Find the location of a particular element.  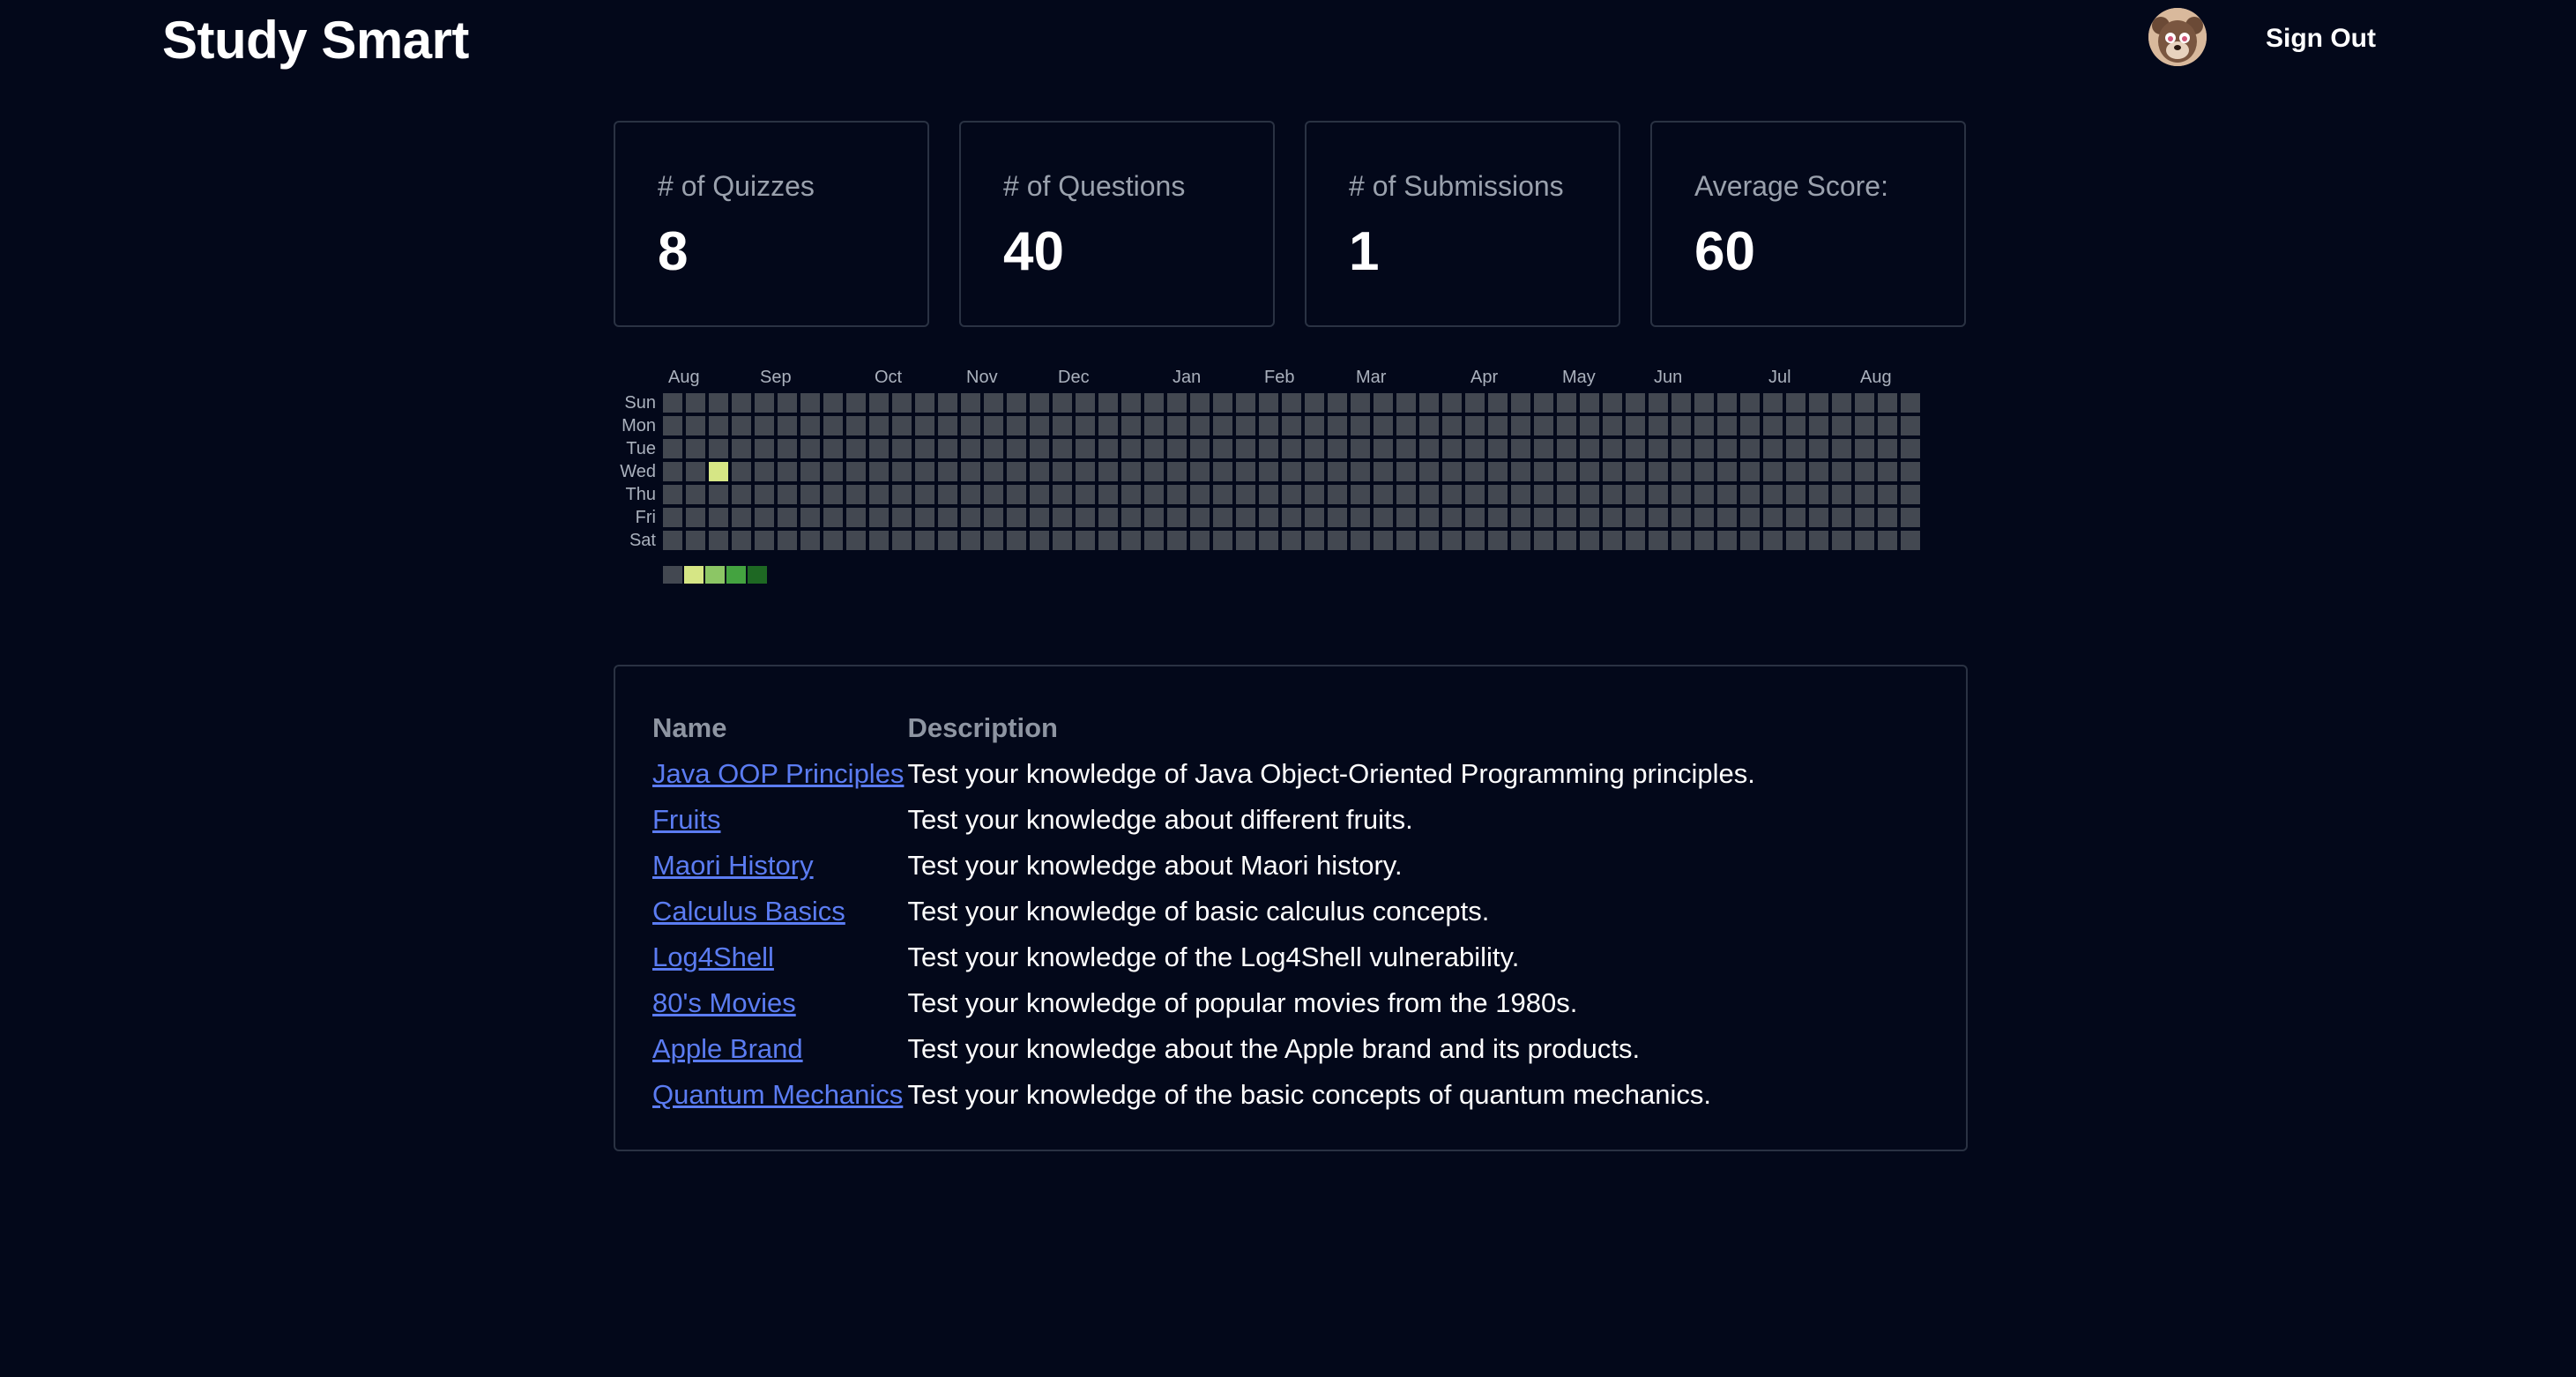

quiz-link: Log4Shell is located at coordinates (713, 957).